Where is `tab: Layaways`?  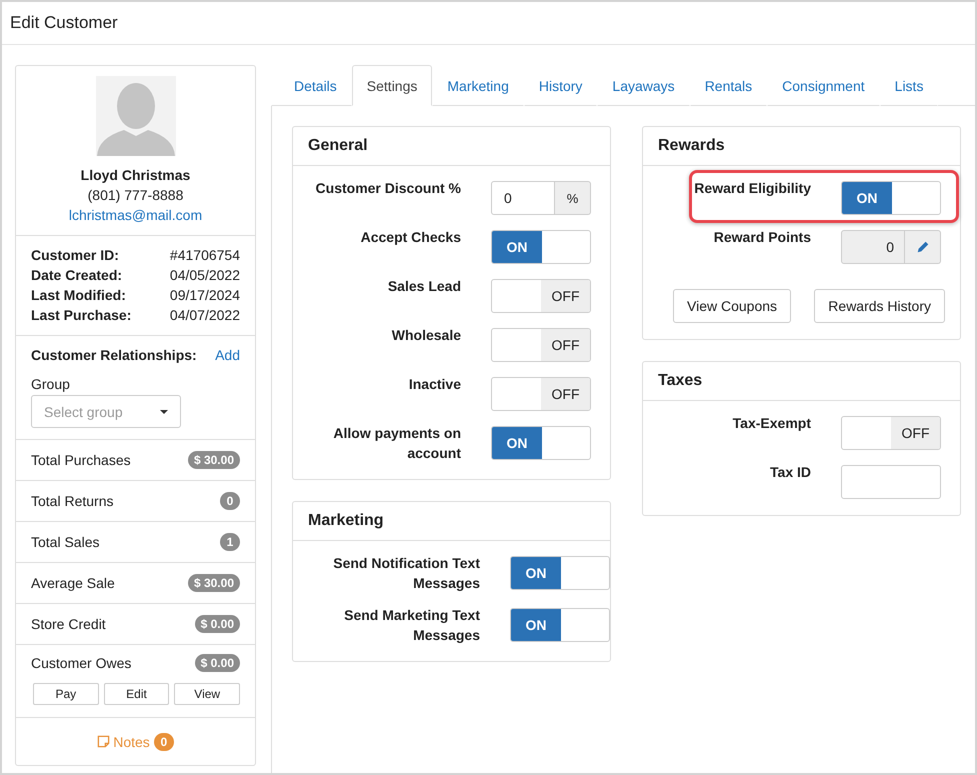
tab: Layaways is located at coordinates (643, 85).